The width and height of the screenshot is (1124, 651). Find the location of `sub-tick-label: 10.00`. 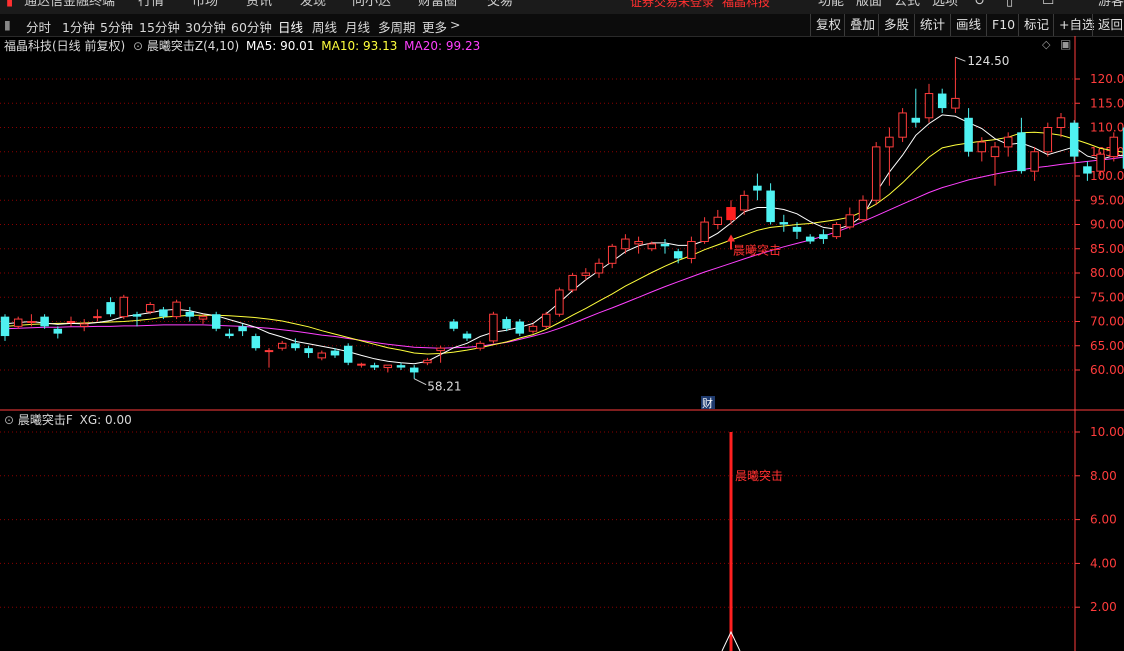

sub-tick-label: 10.00 is located at coordinates (1107, 432).